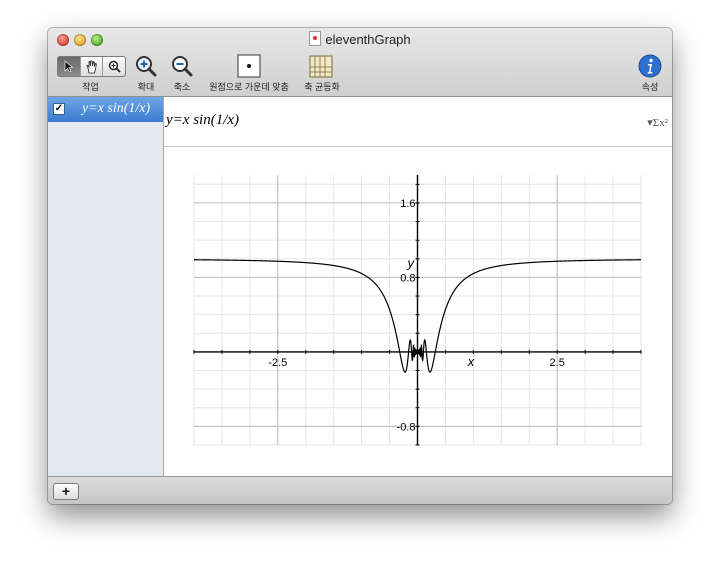  Describe the element at coordinates (203, 120) in the screenshot. I see `equation-text: y=x sin(1/x)` at that location.